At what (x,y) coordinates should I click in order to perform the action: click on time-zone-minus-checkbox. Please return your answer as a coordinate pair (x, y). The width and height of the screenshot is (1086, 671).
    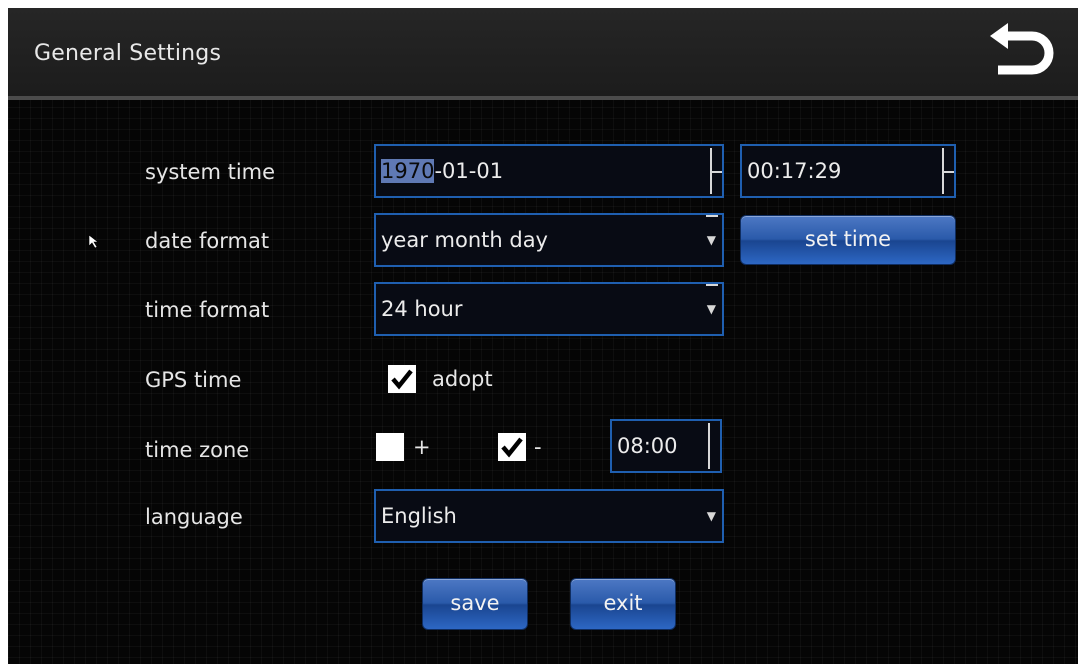
    Looking at the image, I should click on (512, 447).